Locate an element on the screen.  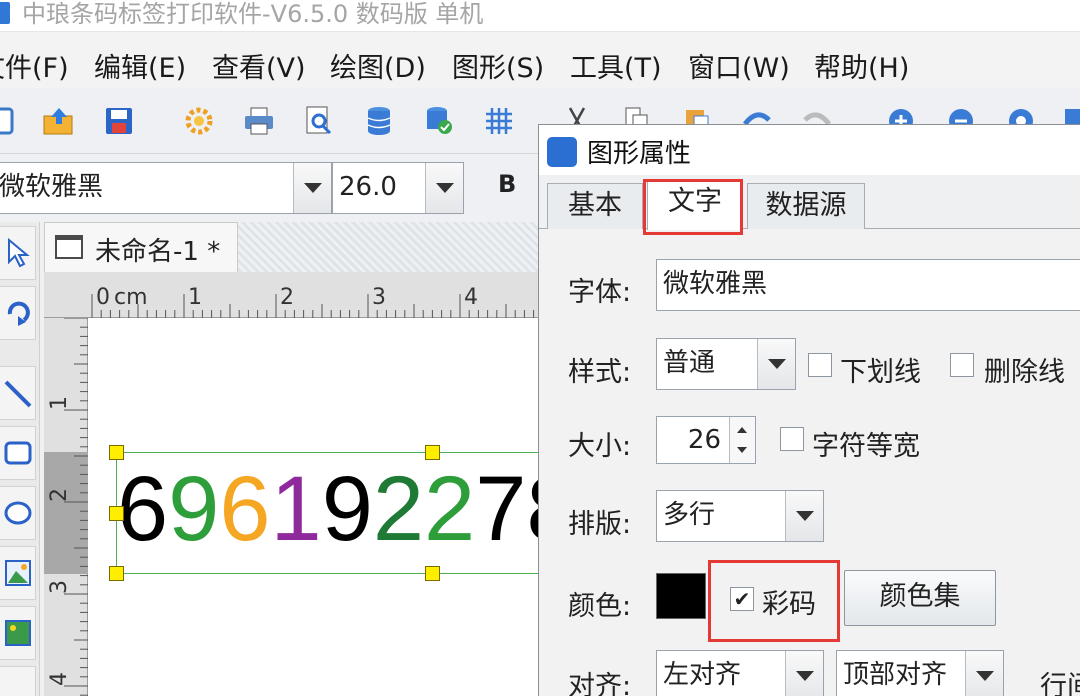
tab-basic: 基本 is located at coordinates (595, 206).